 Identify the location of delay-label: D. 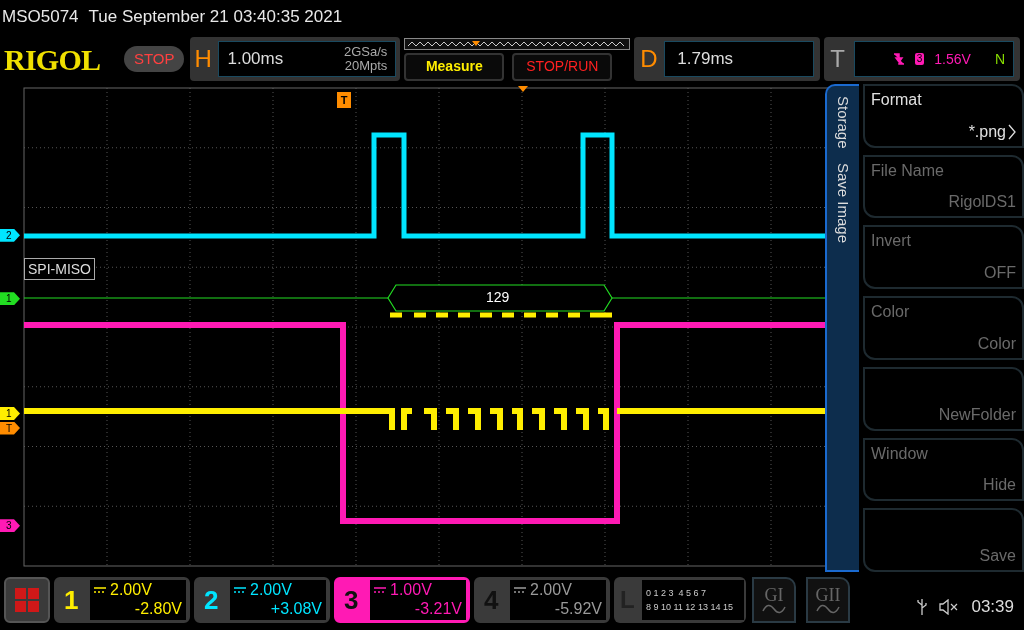
(649, 59).